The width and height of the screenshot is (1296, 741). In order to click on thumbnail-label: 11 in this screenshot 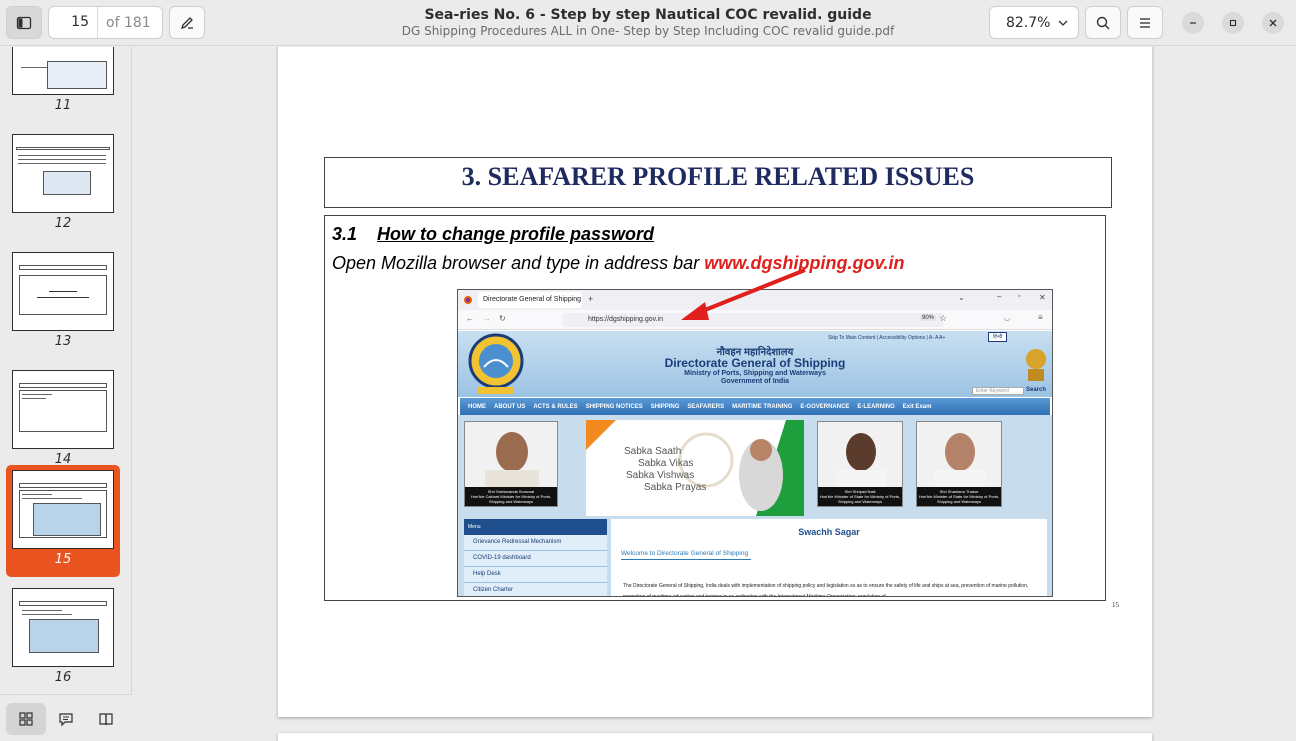, I will do `click(63, 105)`.